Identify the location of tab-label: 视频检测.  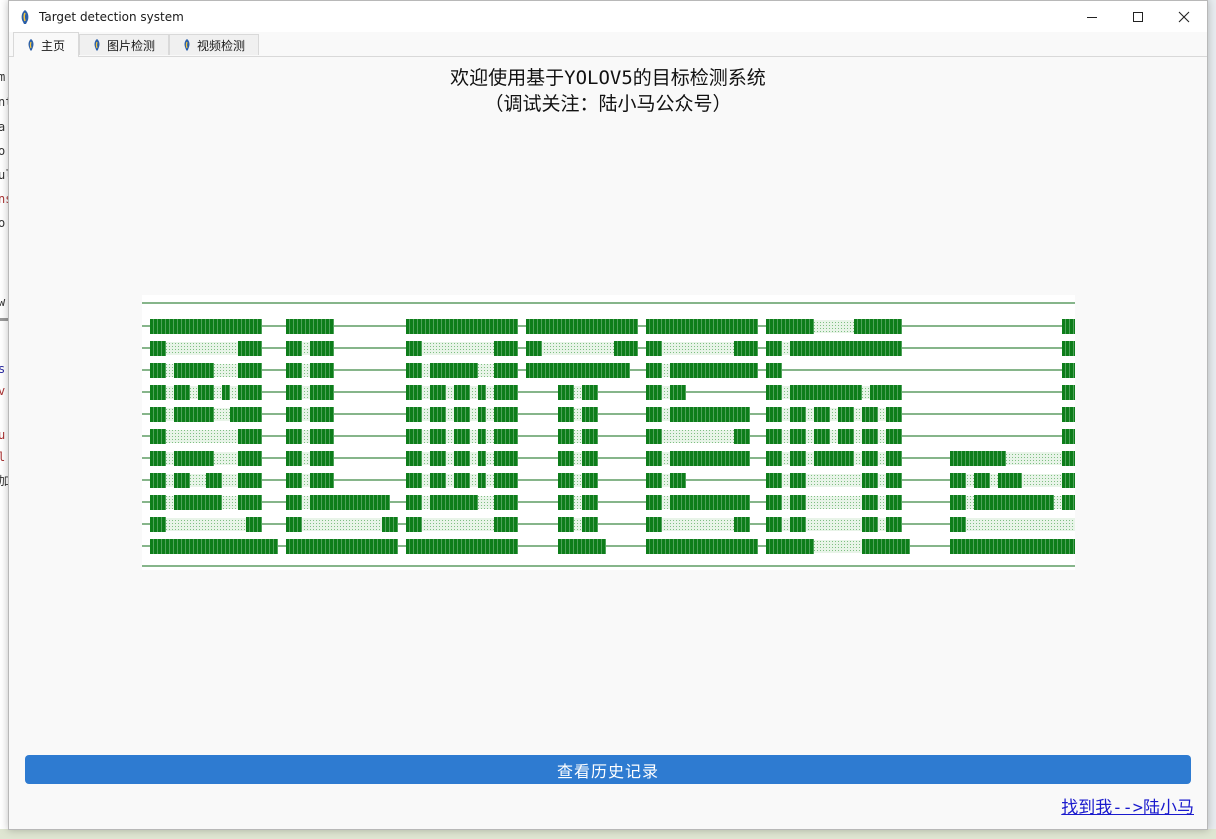
(221, 45).